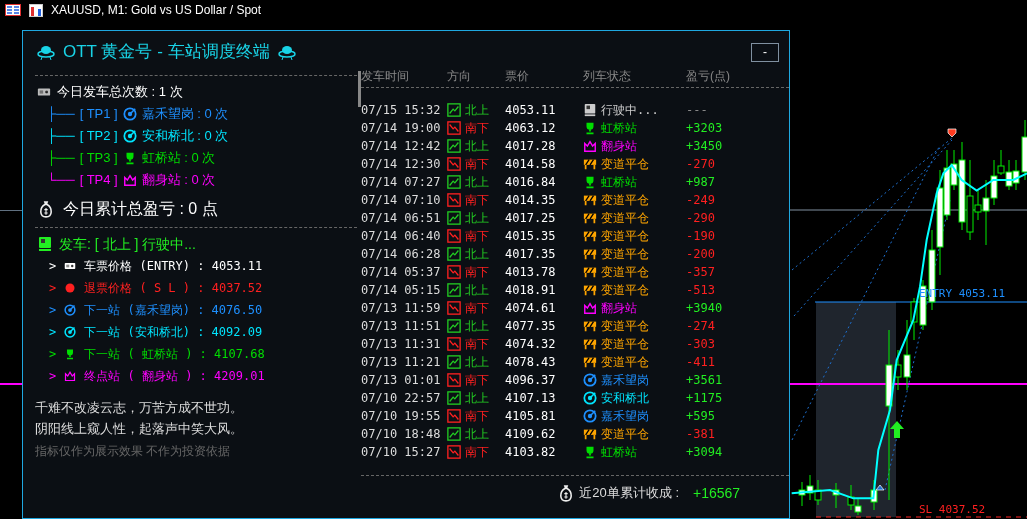 This screenshot has height=519, width=1027. I want to click on time-cell-text: 07/14 12:30, so click(401, 164).